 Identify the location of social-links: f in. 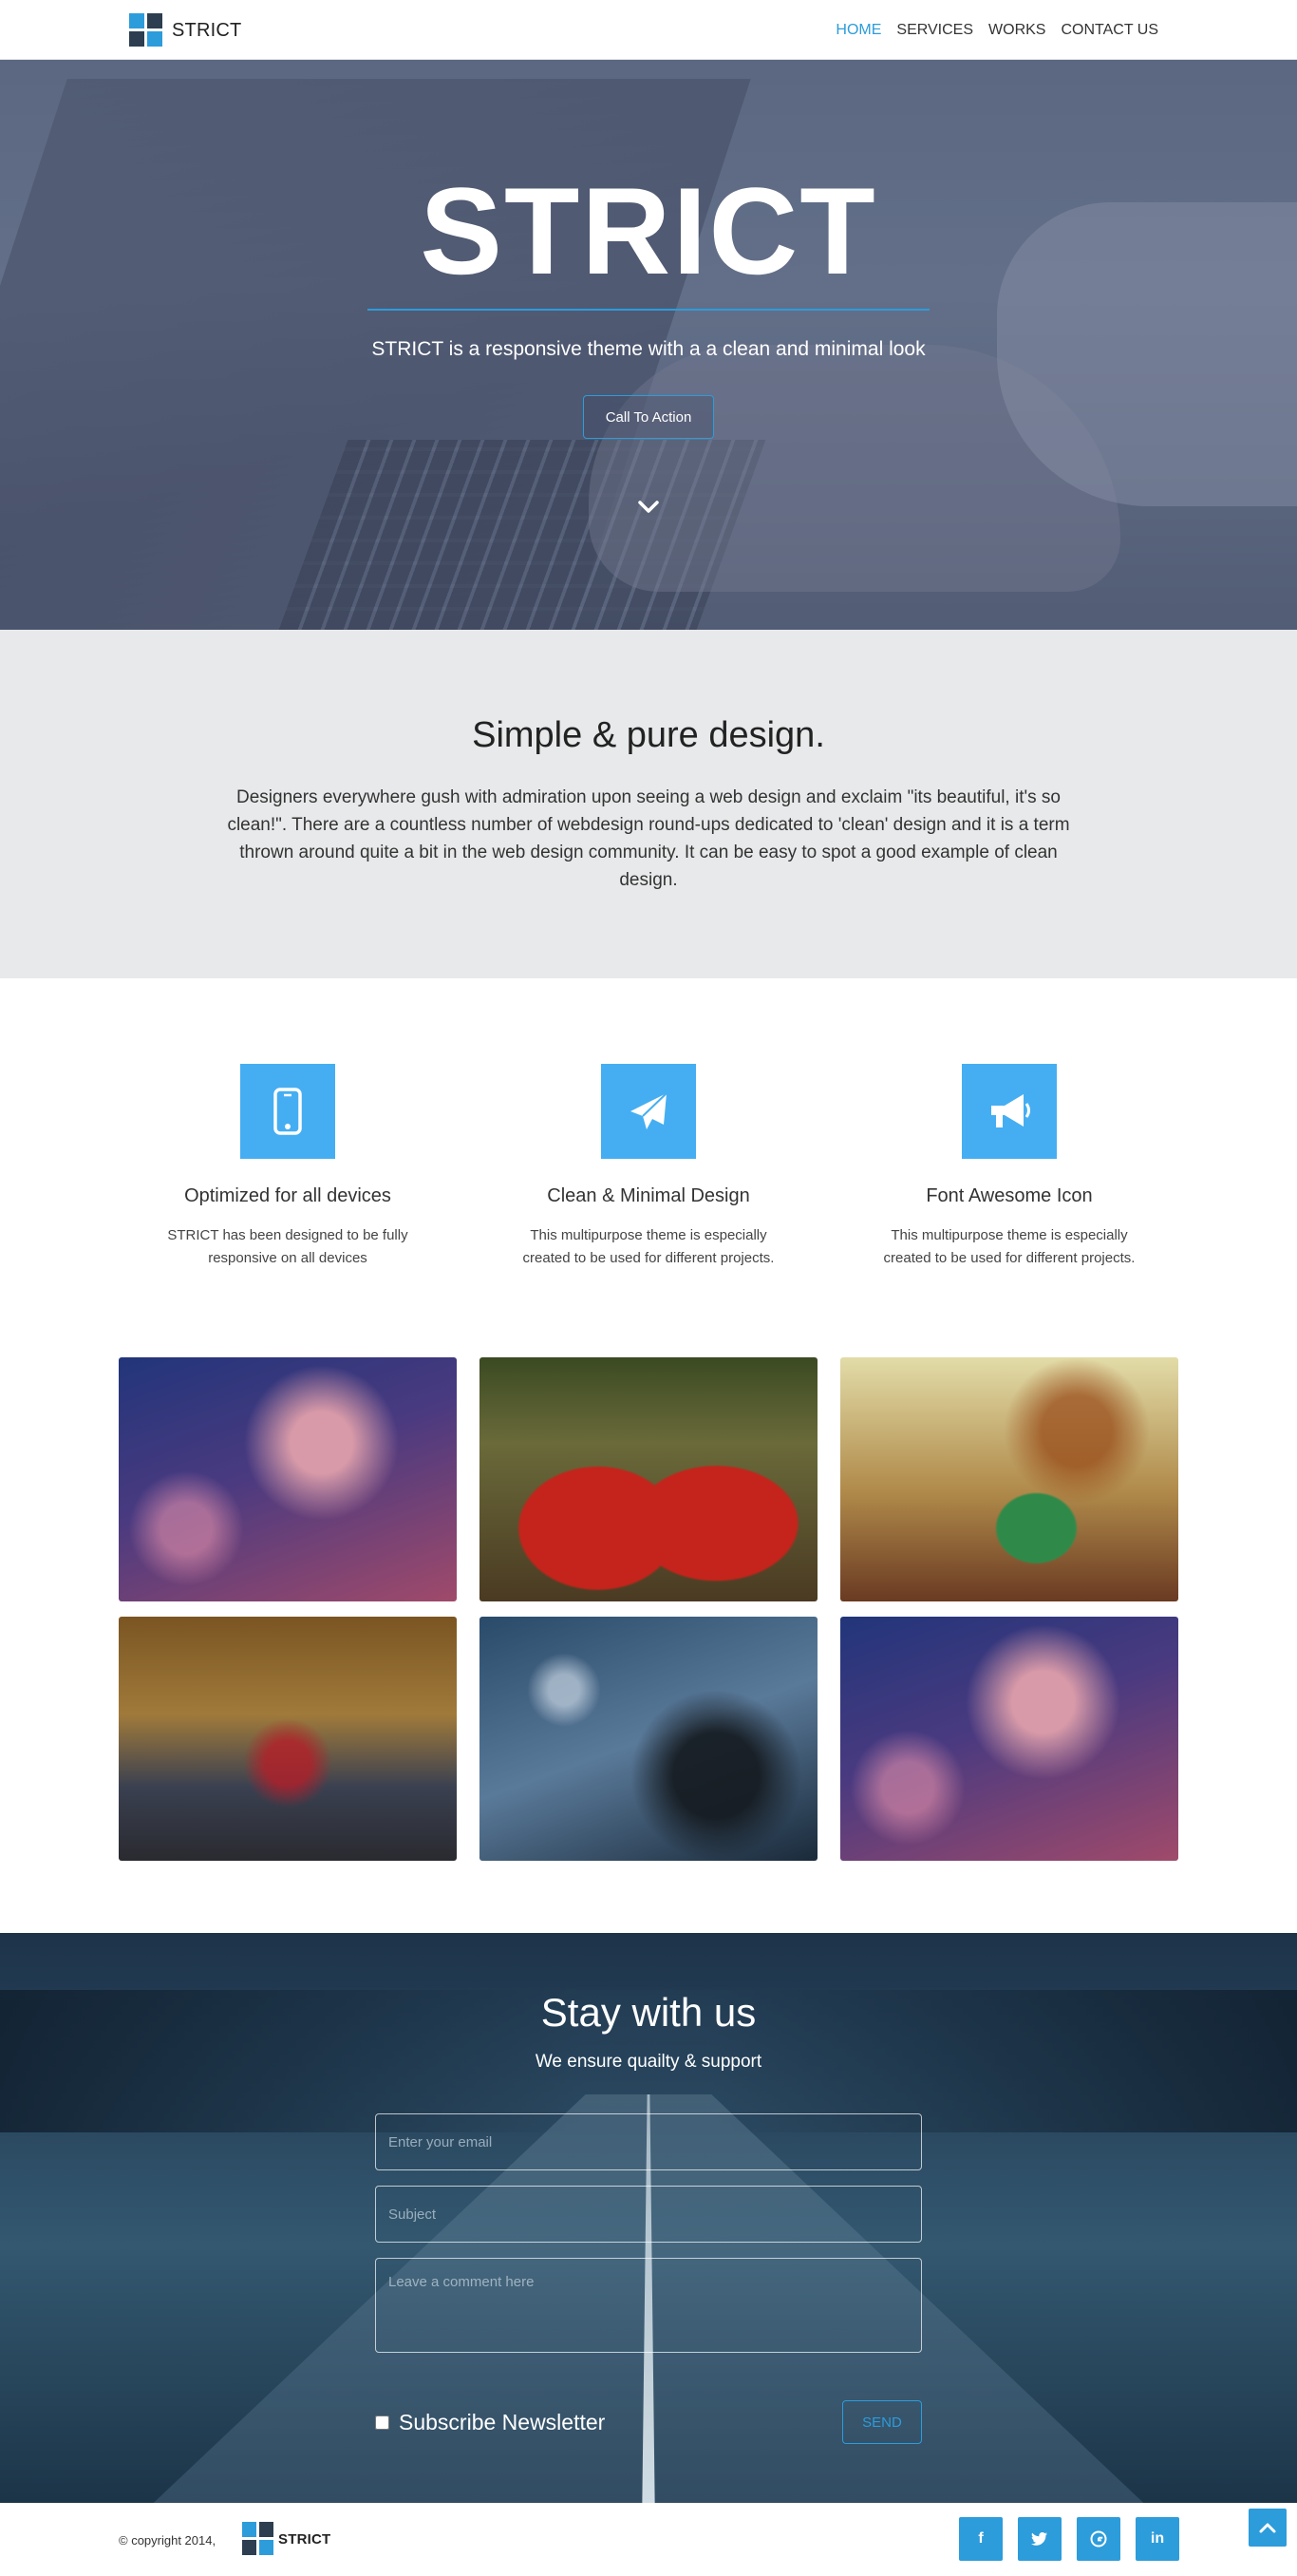
(1069, 2539).